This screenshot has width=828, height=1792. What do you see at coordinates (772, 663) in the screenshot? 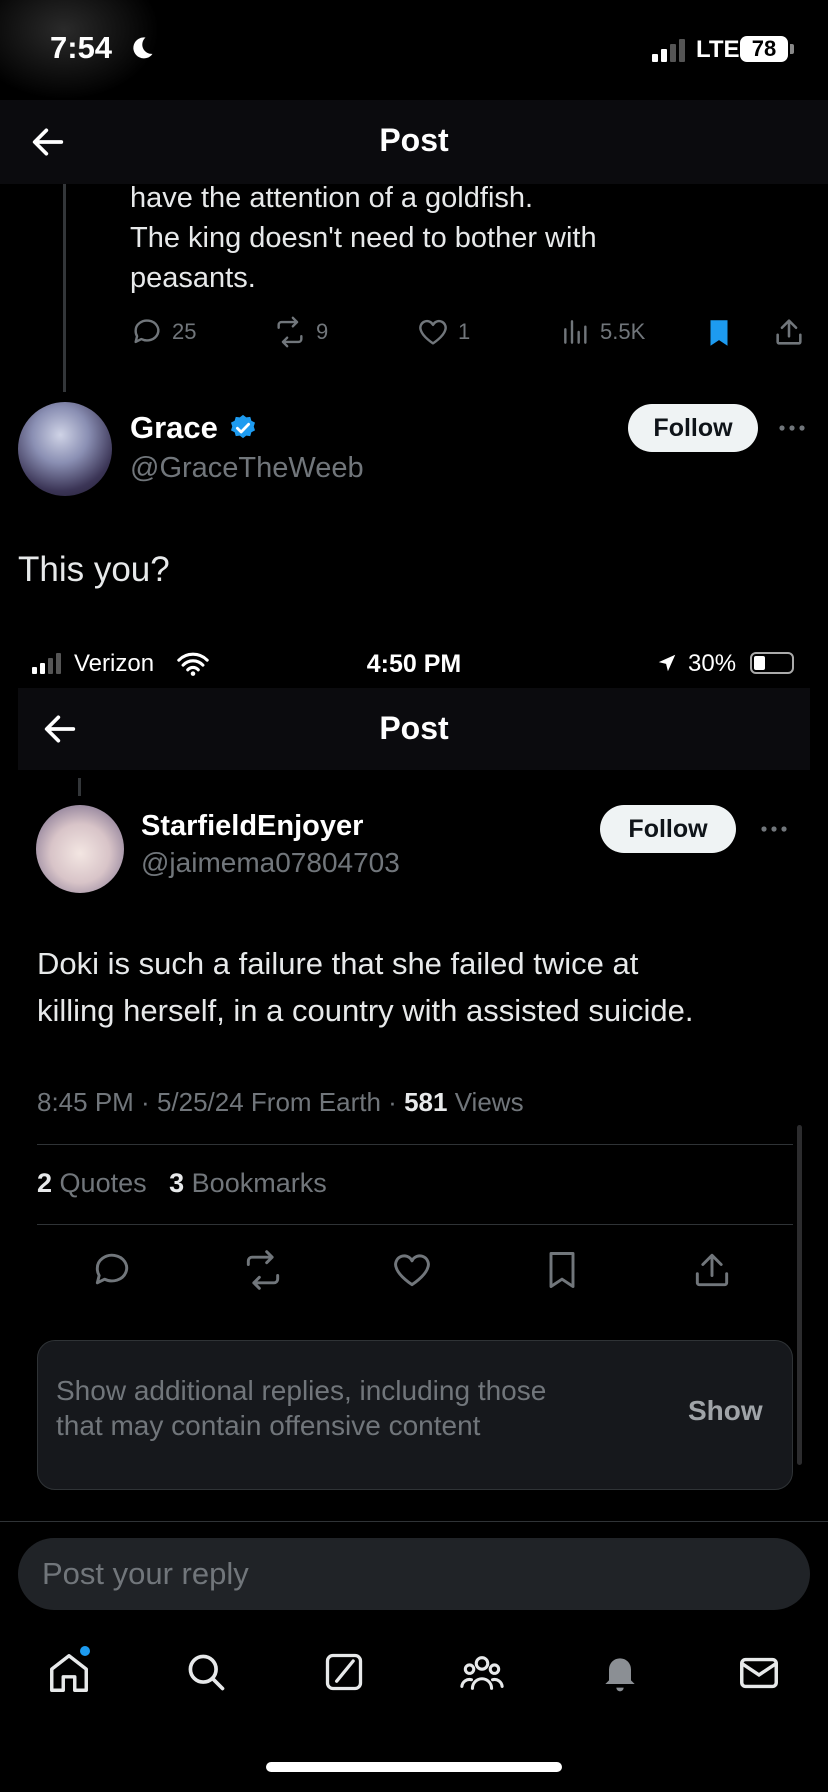
I see `embedded-battery-icon` at bounding box center [772, 663].